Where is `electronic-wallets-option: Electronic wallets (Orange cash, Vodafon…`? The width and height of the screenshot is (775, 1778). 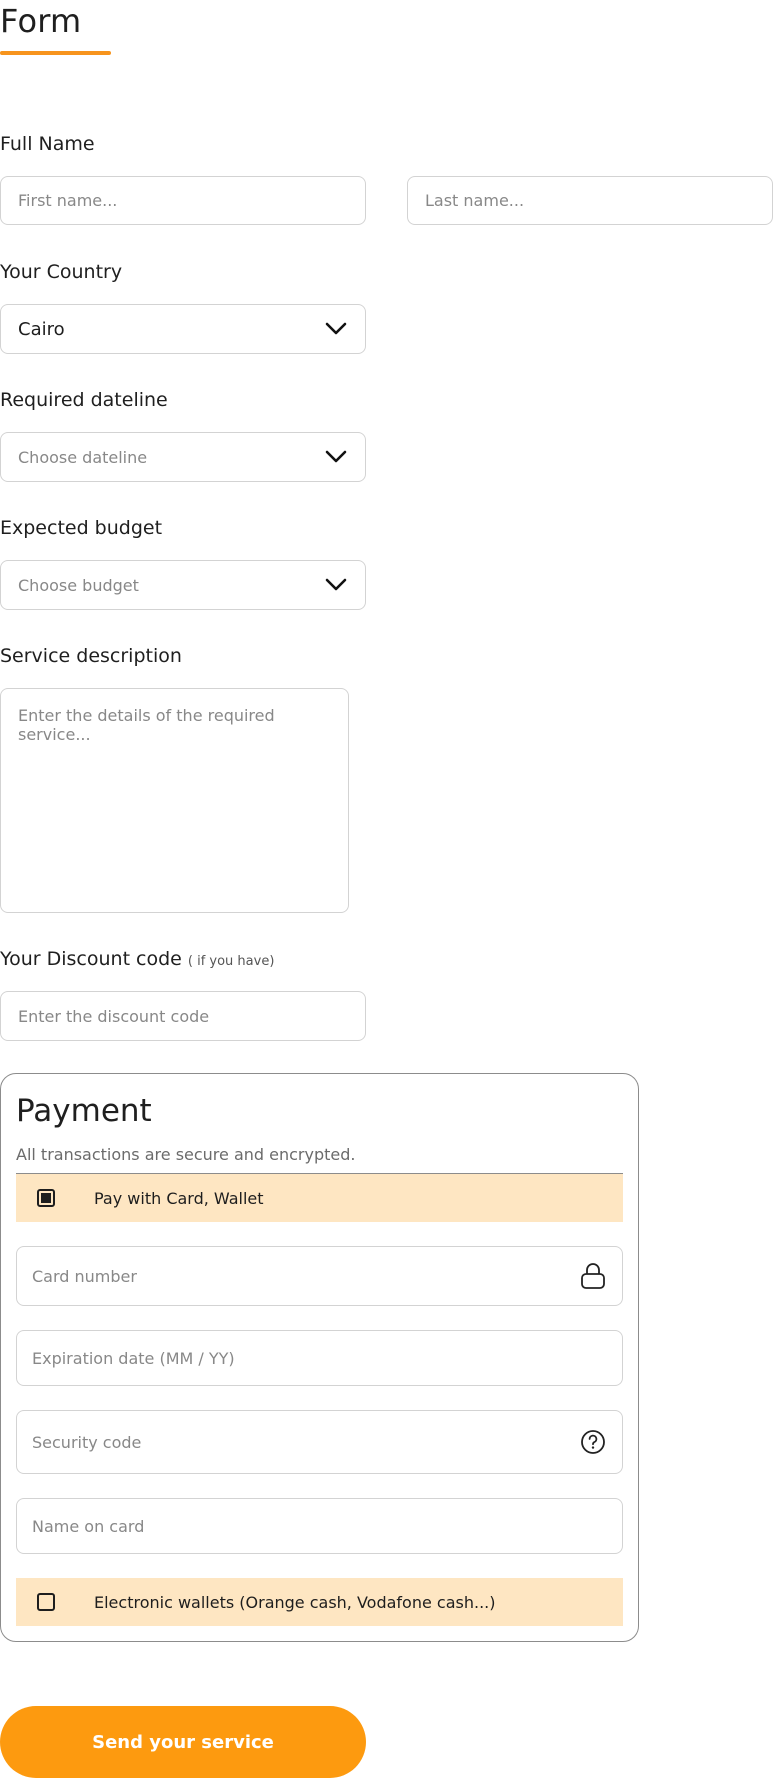 electronic-wallets-option: Electronic wallets (Orange cash, Vodafon… is located at coordinates (319, 1602).